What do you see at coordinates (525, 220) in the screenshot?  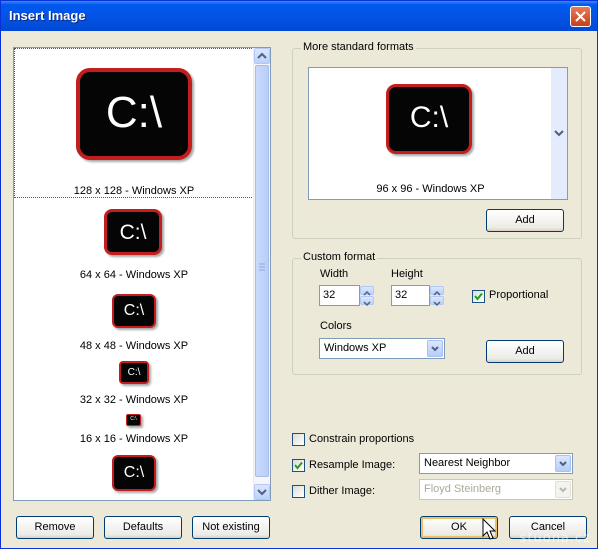 I see `add-standard-button: Add` at bounding box center [525, 220].